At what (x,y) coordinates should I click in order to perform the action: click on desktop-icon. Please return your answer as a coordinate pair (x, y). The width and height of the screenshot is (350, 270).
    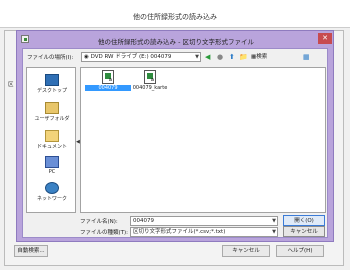
    Looking at the image, I should click on (52, 80).